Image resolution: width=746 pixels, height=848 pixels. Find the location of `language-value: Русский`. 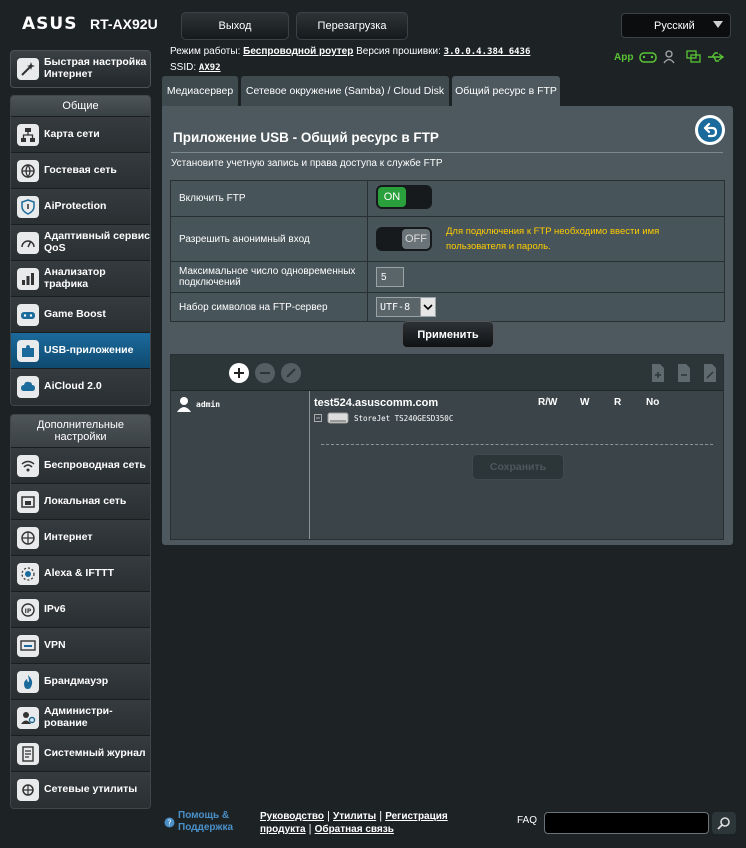

language-value: Русский is located at coordinates (674, 25).